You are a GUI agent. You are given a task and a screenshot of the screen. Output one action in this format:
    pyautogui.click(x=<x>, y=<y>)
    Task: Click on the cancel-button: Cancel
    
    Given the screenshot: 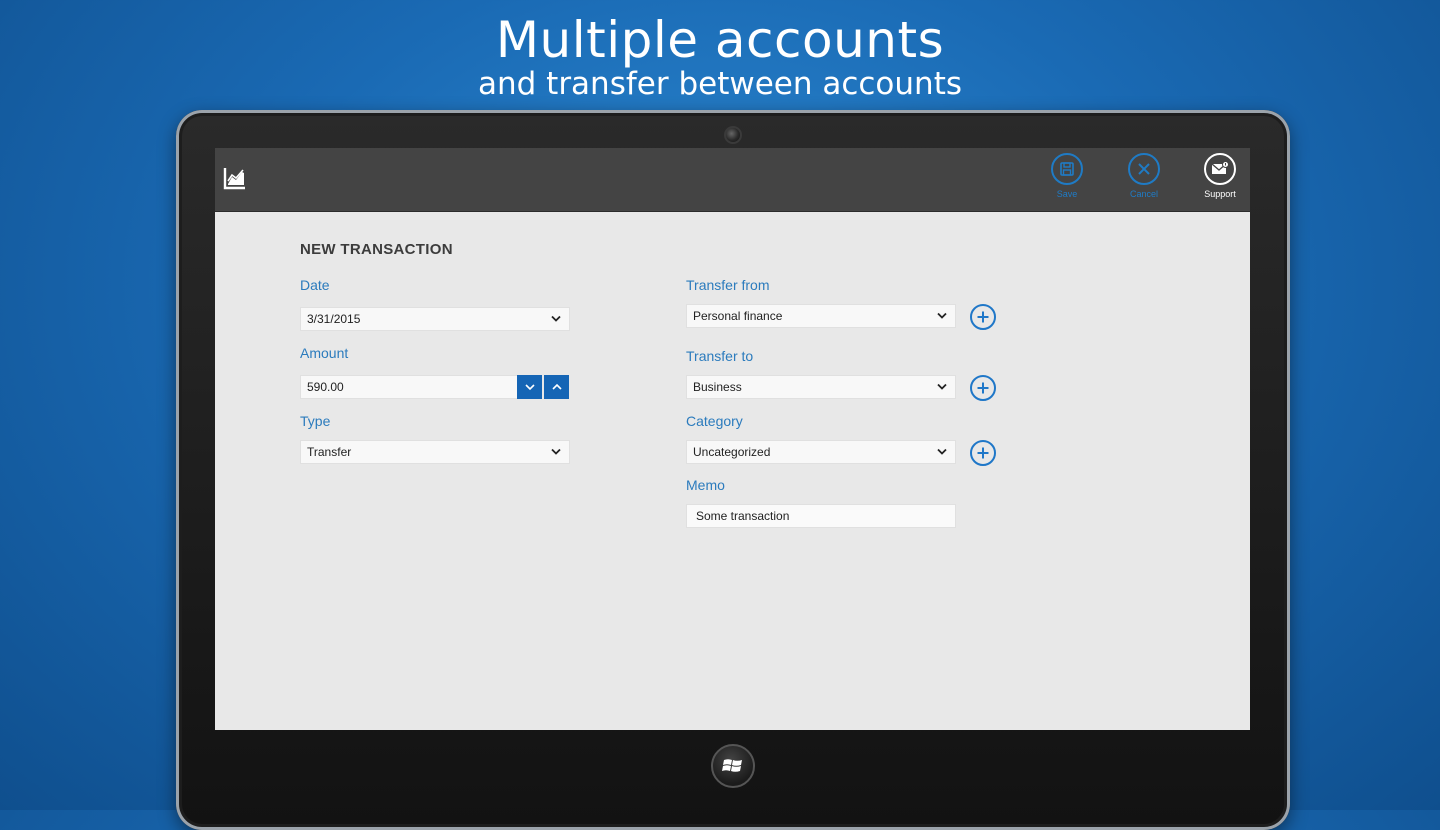 What is the action you would take?
    pyautogui.click(x=1144, y=176)
    